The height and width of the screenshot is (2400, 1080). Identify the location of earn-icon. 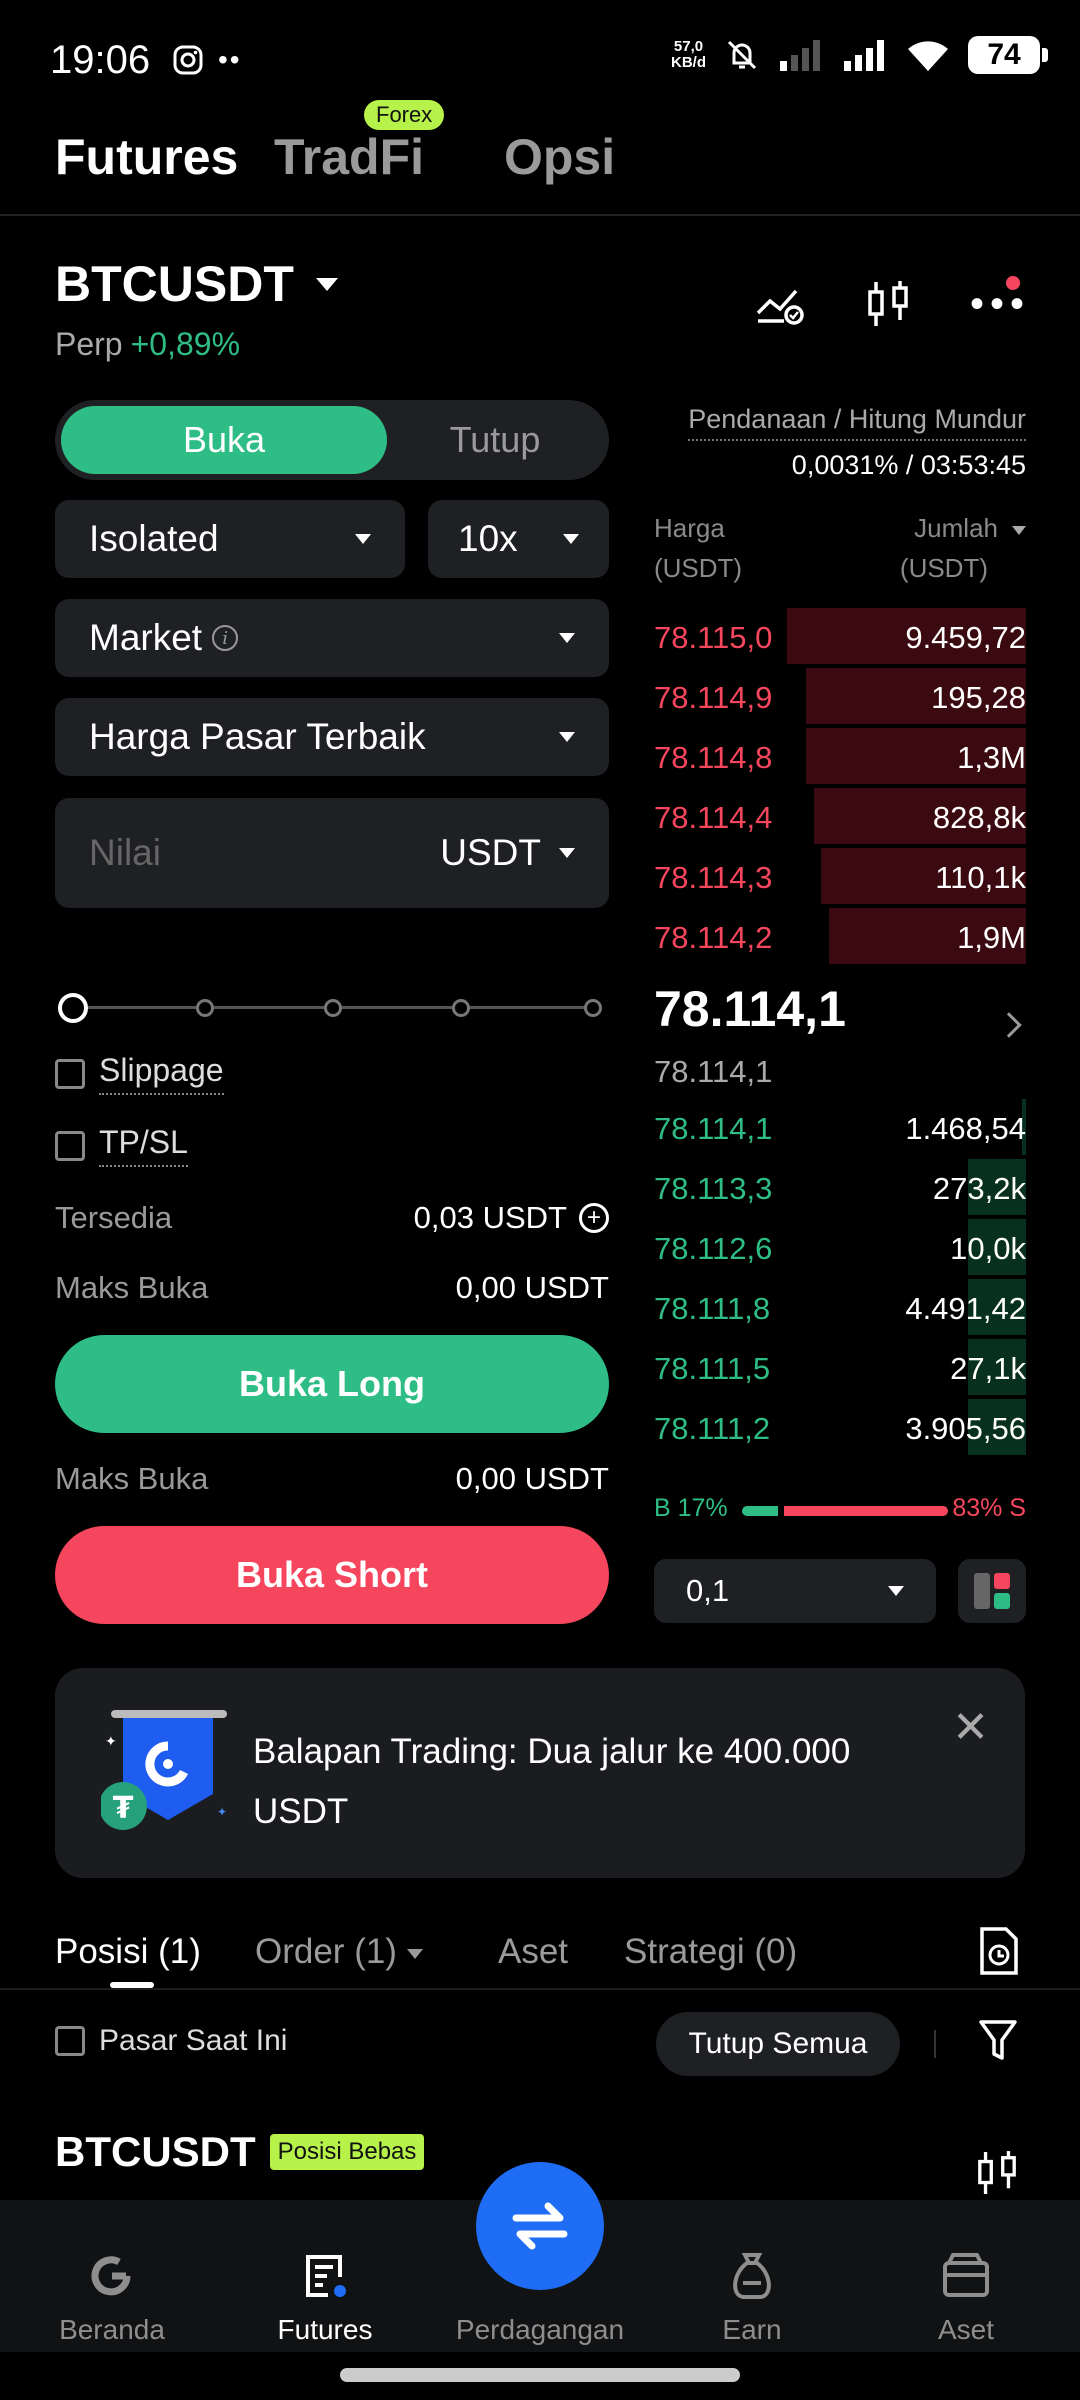
(752, 2276).